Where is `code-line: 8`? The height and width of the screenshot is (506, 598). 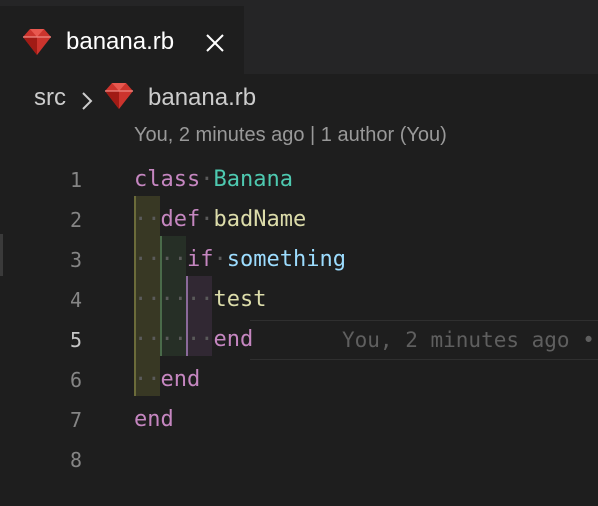
code-line: 8 is located at coordinates (299, 460).